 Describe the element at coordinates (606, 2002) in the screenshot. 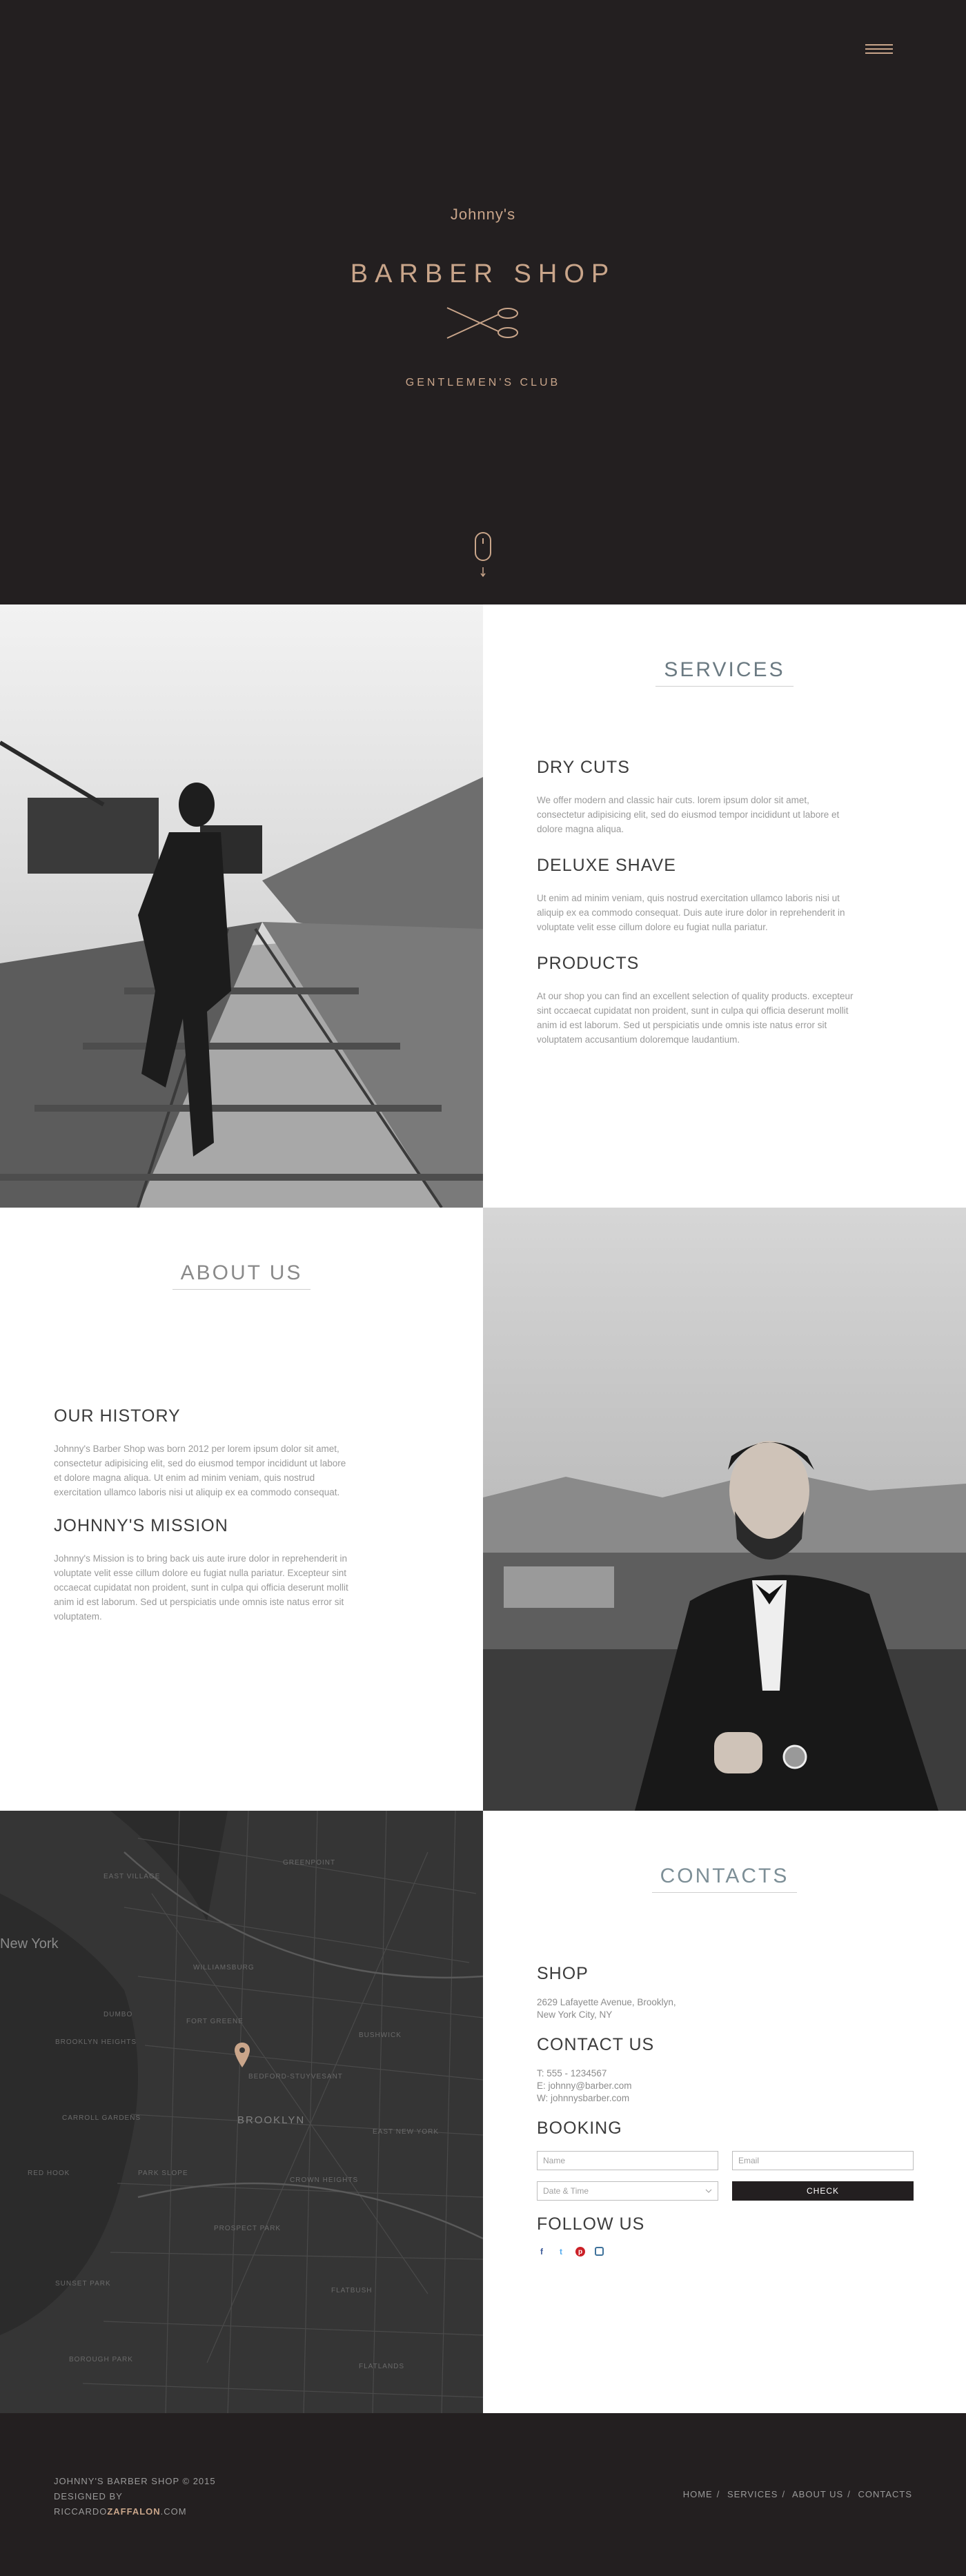

I see `shop-address-line: 2629 Lafayette Avenue, Brooklyn,` at that location.